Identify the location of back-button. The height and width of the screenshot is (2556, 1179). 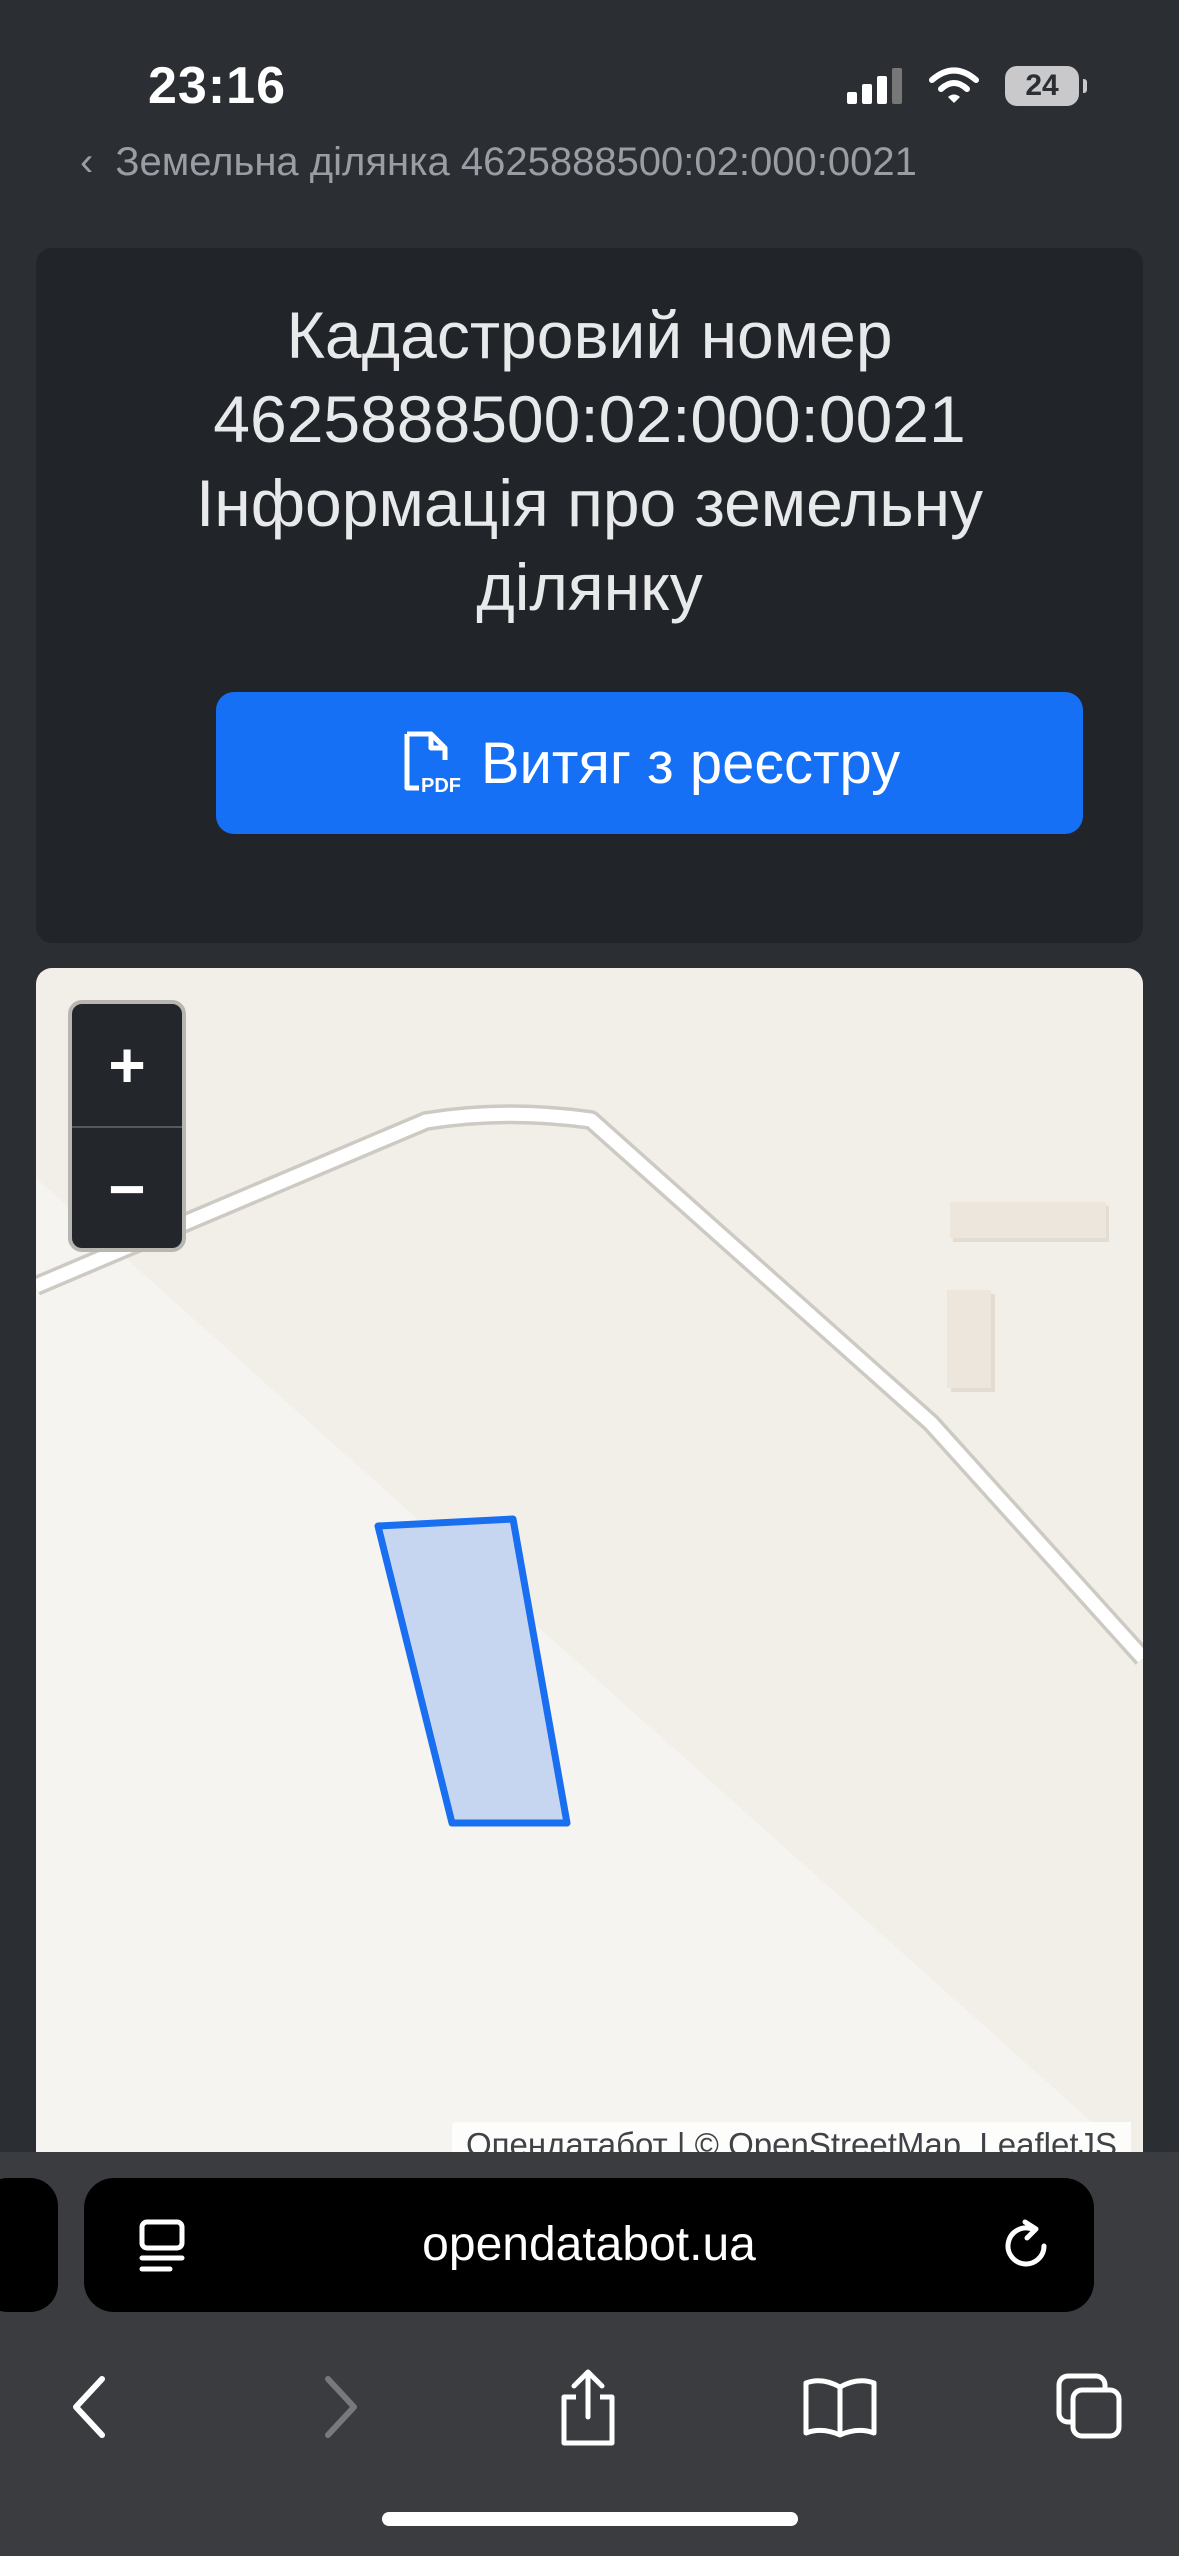
(88, 2407).